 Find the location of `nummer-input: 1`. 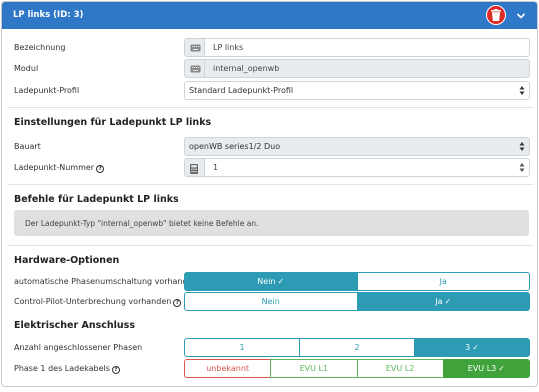

nummer-input: 1 is located at coordinates (367, 167).